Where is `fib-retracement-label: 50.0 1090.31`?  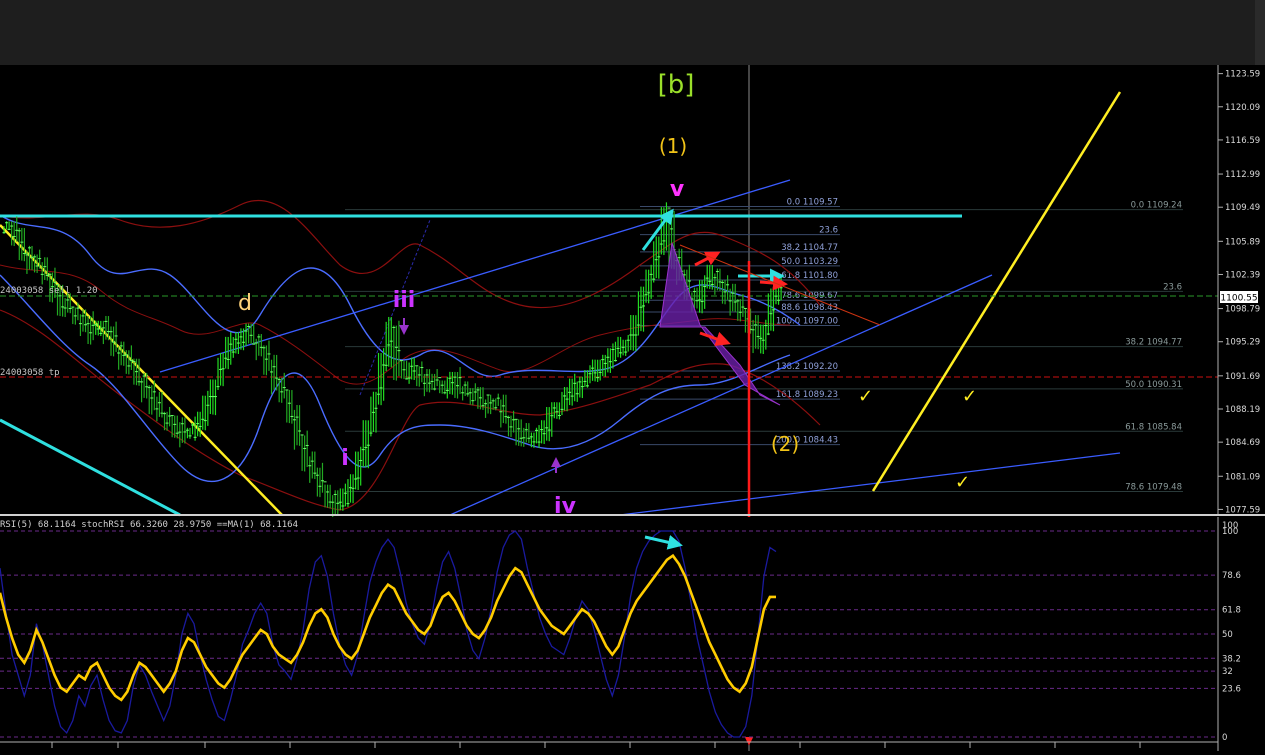
fib-retracement-label: 50.0 1090.31 is located at coordinates (1153, 385).